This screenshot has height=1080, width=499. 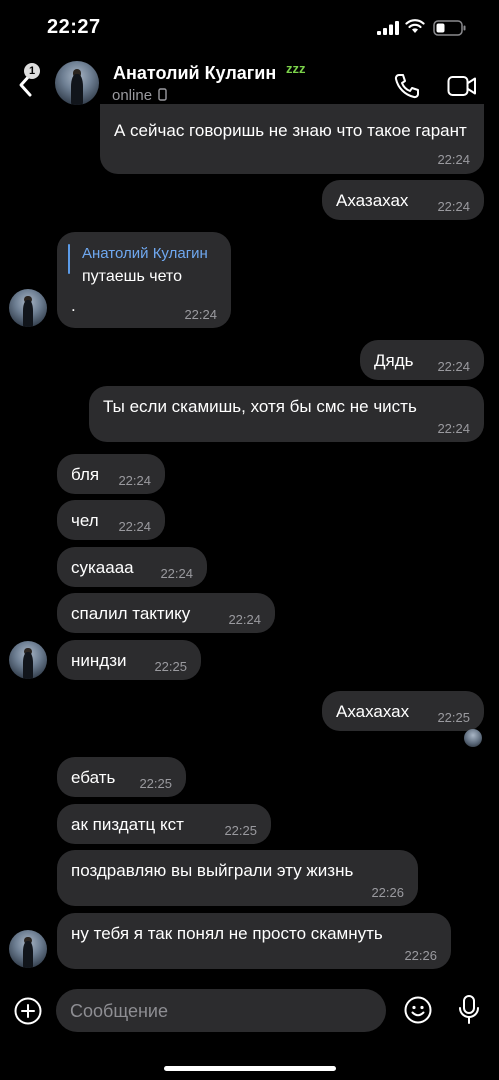 What do you see at coordinates (212, 870) in the screenshot?
I see `message-text: поздравляю вы выйграли эту жизнь` at bounding box center [212, 870].